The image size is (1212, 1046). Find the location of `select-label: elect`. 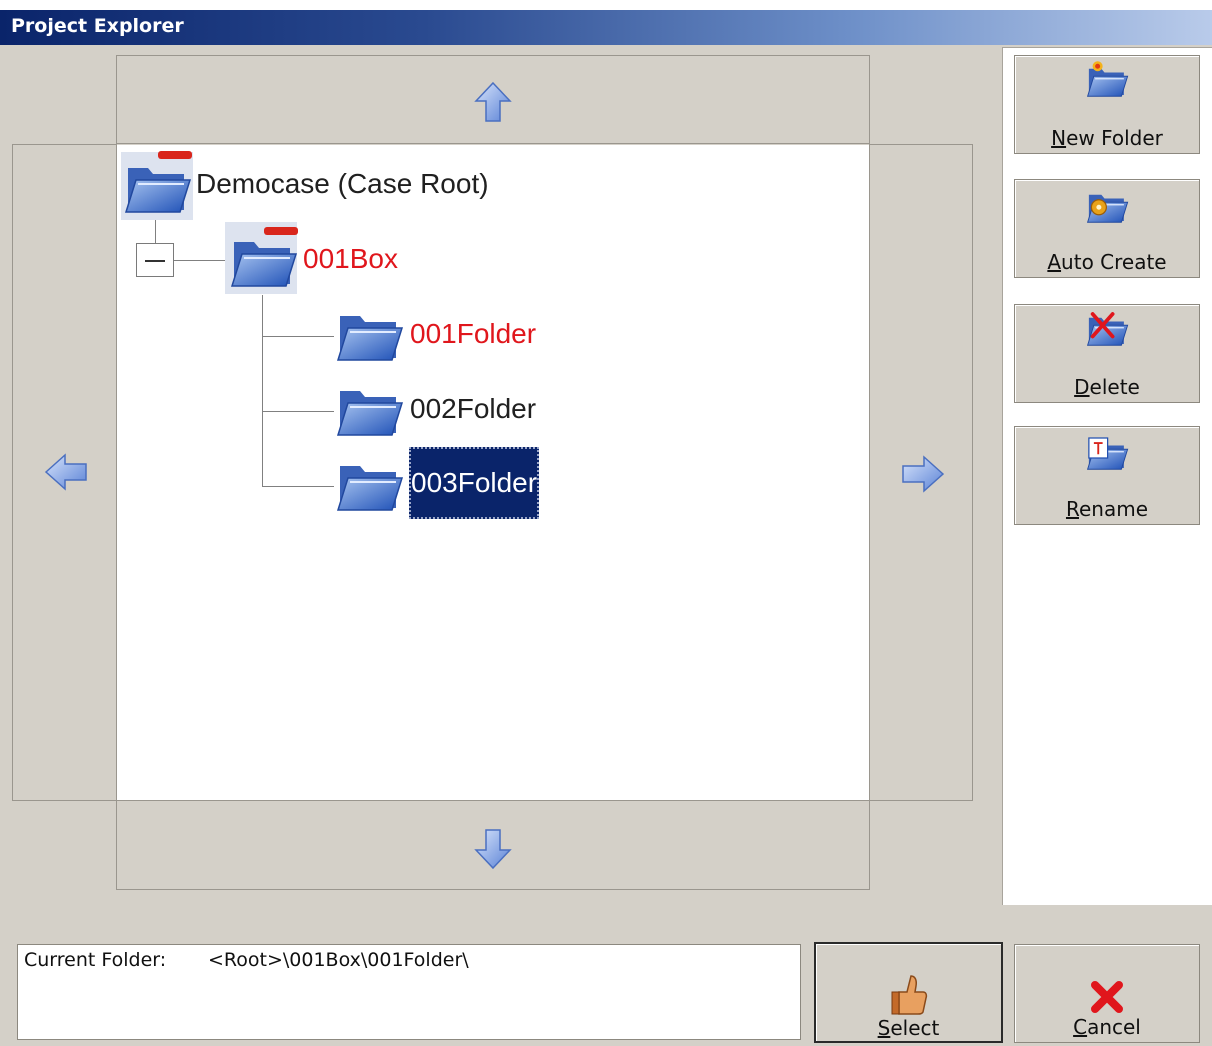

select-label: elect is located at coordinates (915, 1028).